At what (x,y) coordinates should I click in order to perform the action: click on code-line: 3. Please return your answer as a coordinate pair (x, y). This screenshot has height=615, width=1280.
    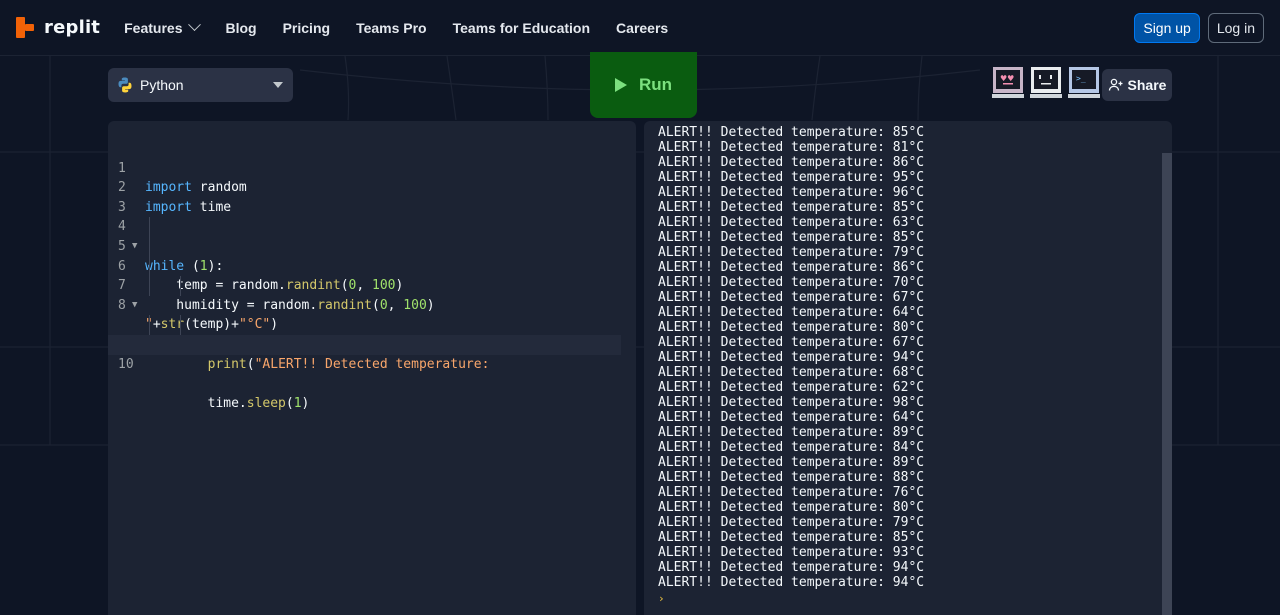
    Looking at the image, I should click on (372, 196).